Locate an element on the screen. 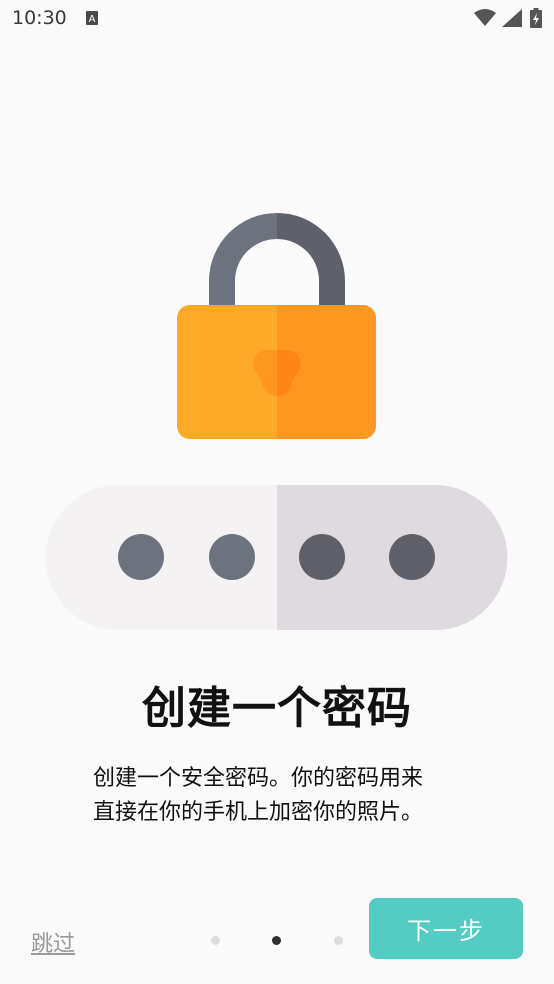 The image size is (554, 984). status-bar: 10:30 A is located at coordinates (277, 19).